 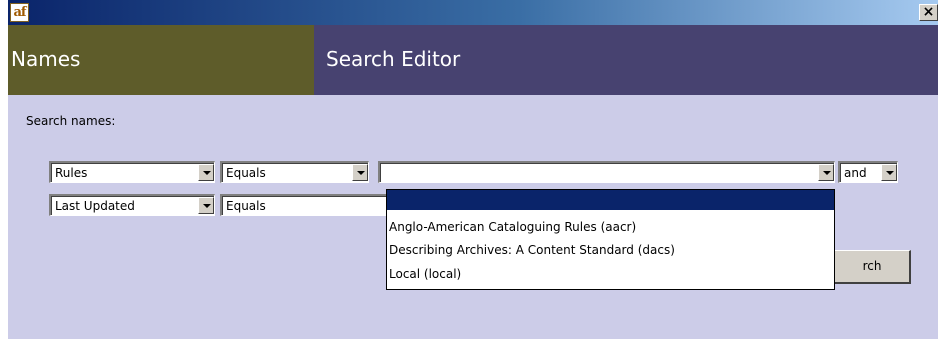 What do you see at coordinates (626, 60) in the screenshot?
I see `search-editor-header: Search Editor` at bounding box center [626, 60].